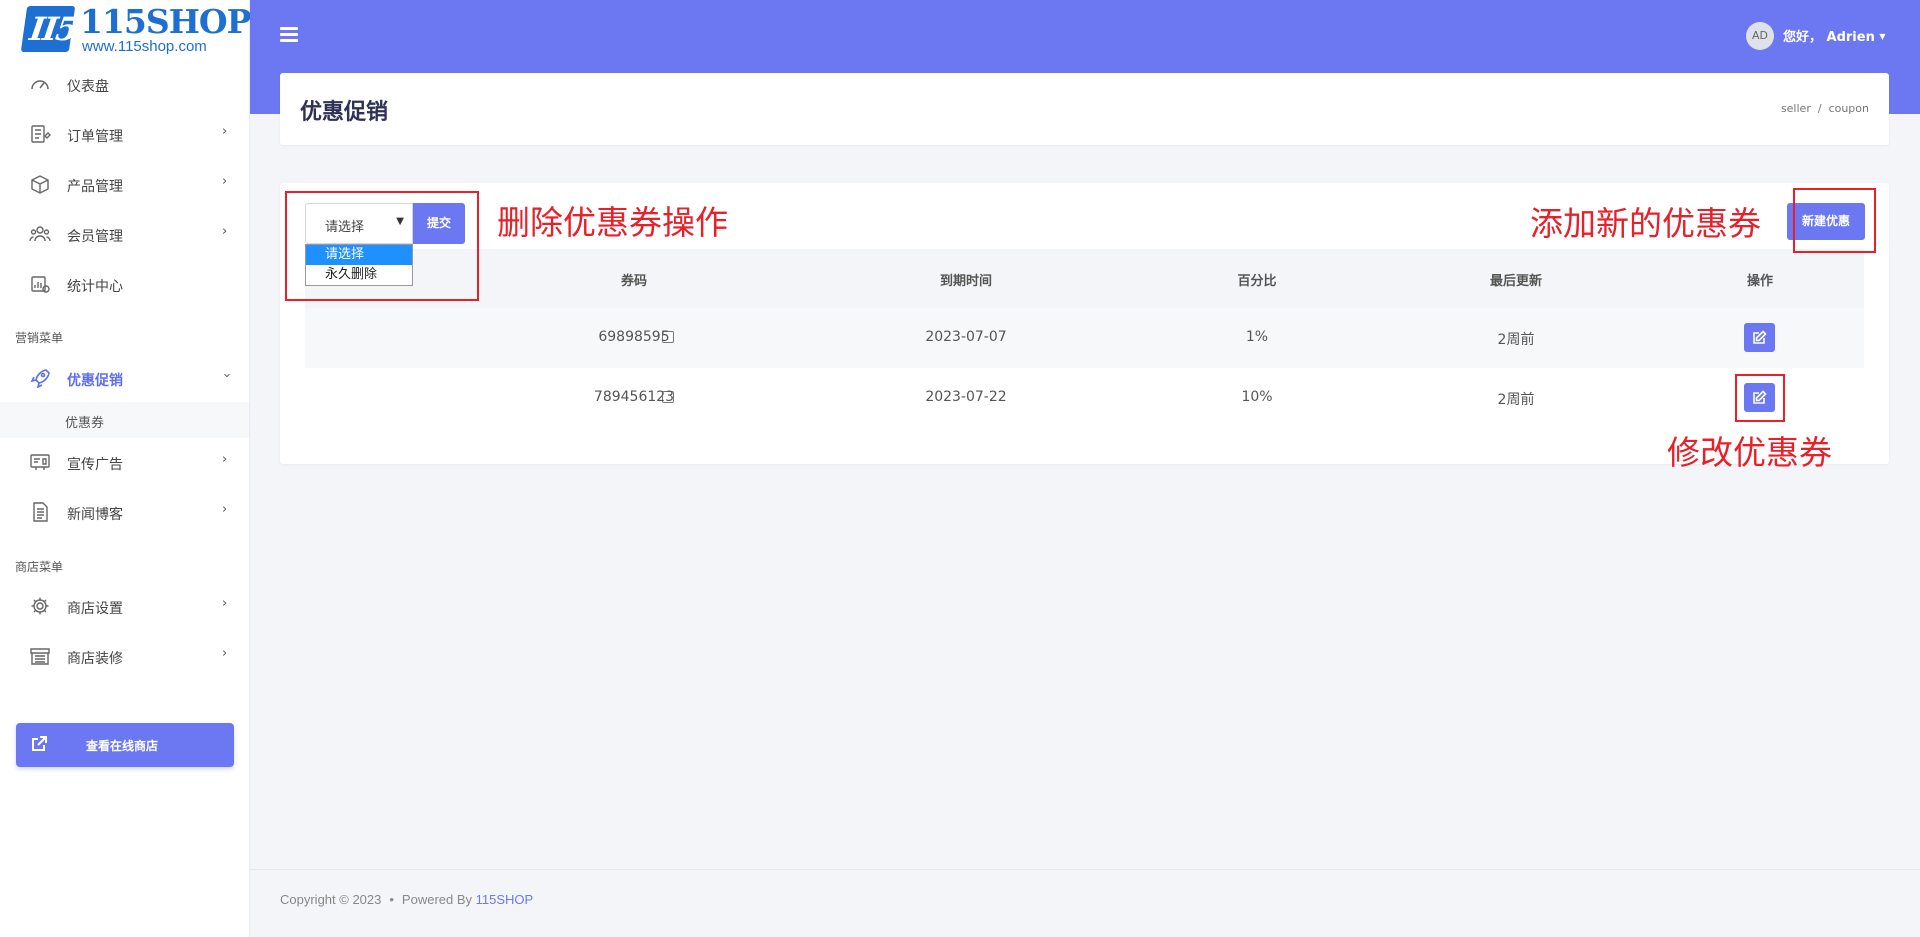  Describe the element at coordinates (227, 375) in the screenshot. I see `chevron-down-icon: ›` at that location.